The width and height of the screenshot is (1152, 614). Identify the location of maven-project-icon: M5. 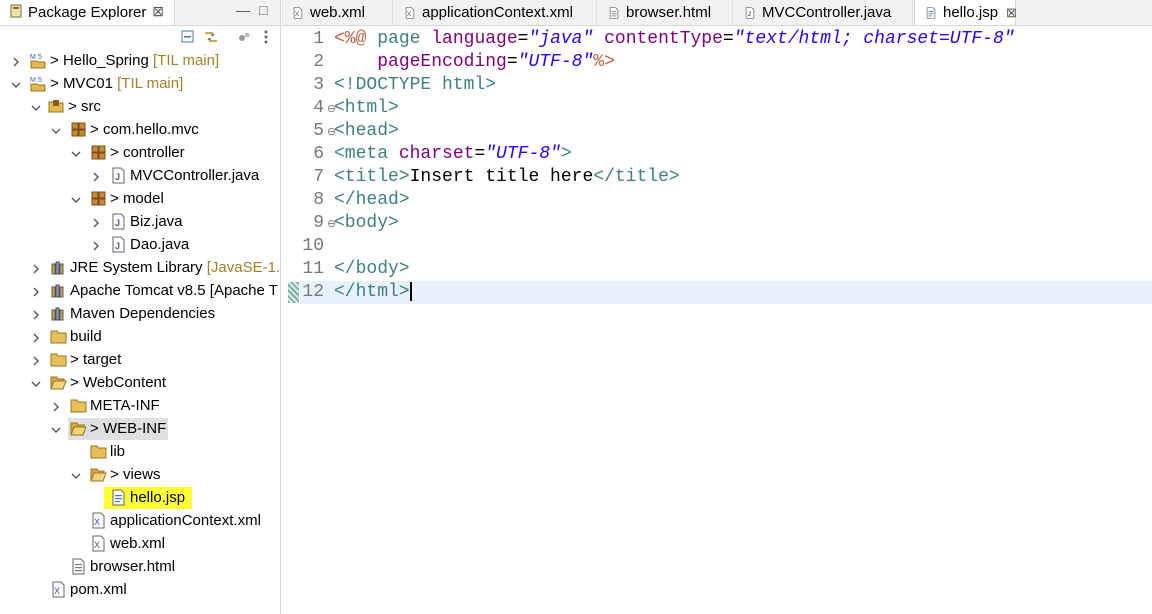
(38, 83).